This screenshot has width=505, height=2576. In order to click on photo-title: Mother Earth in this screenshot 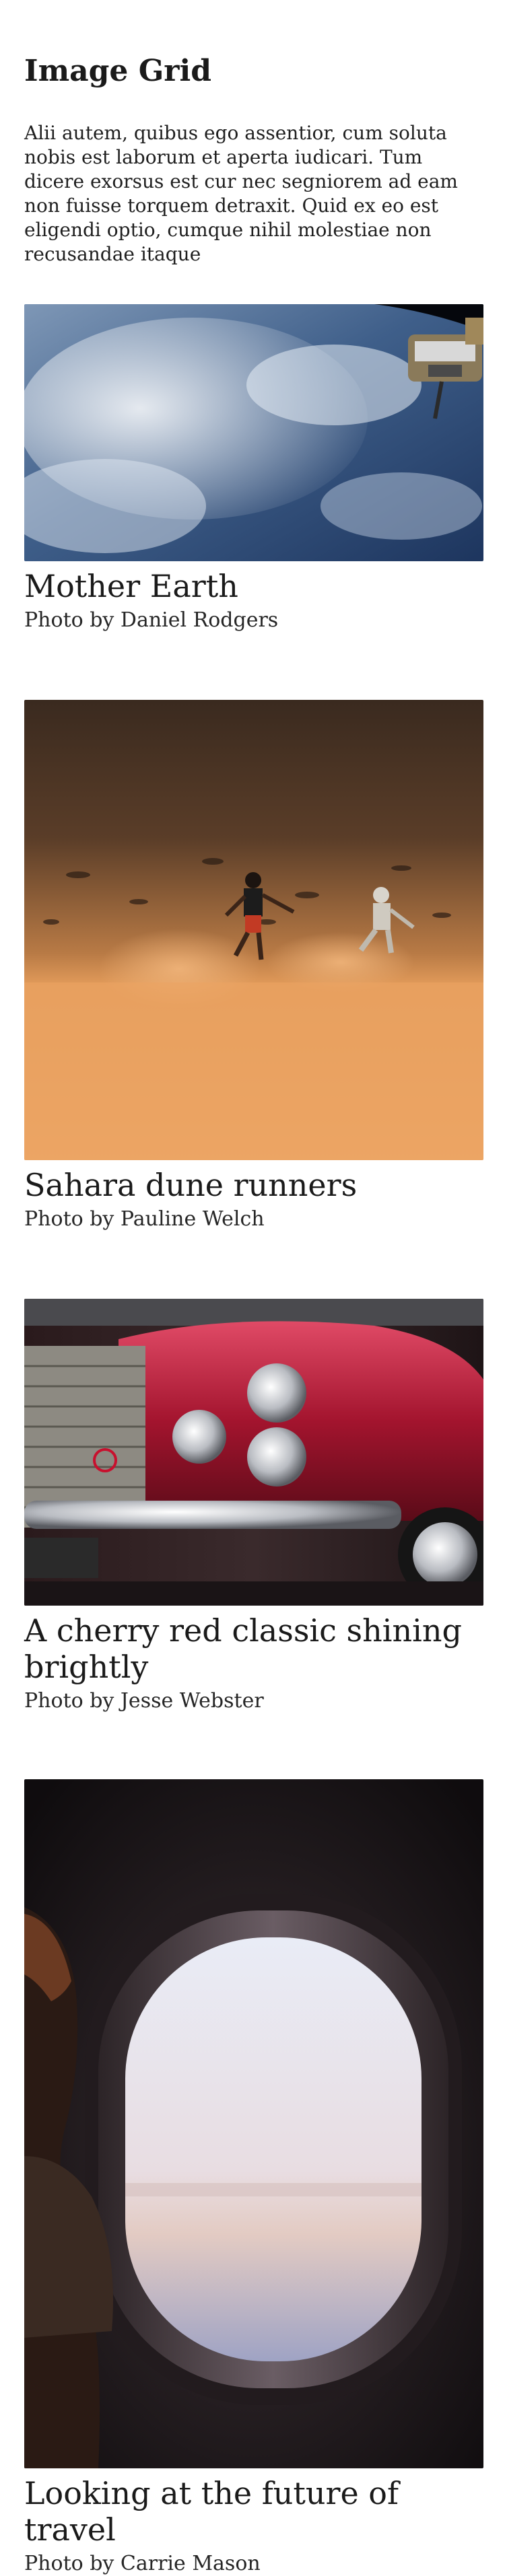, I will do `click(131, 586)`.